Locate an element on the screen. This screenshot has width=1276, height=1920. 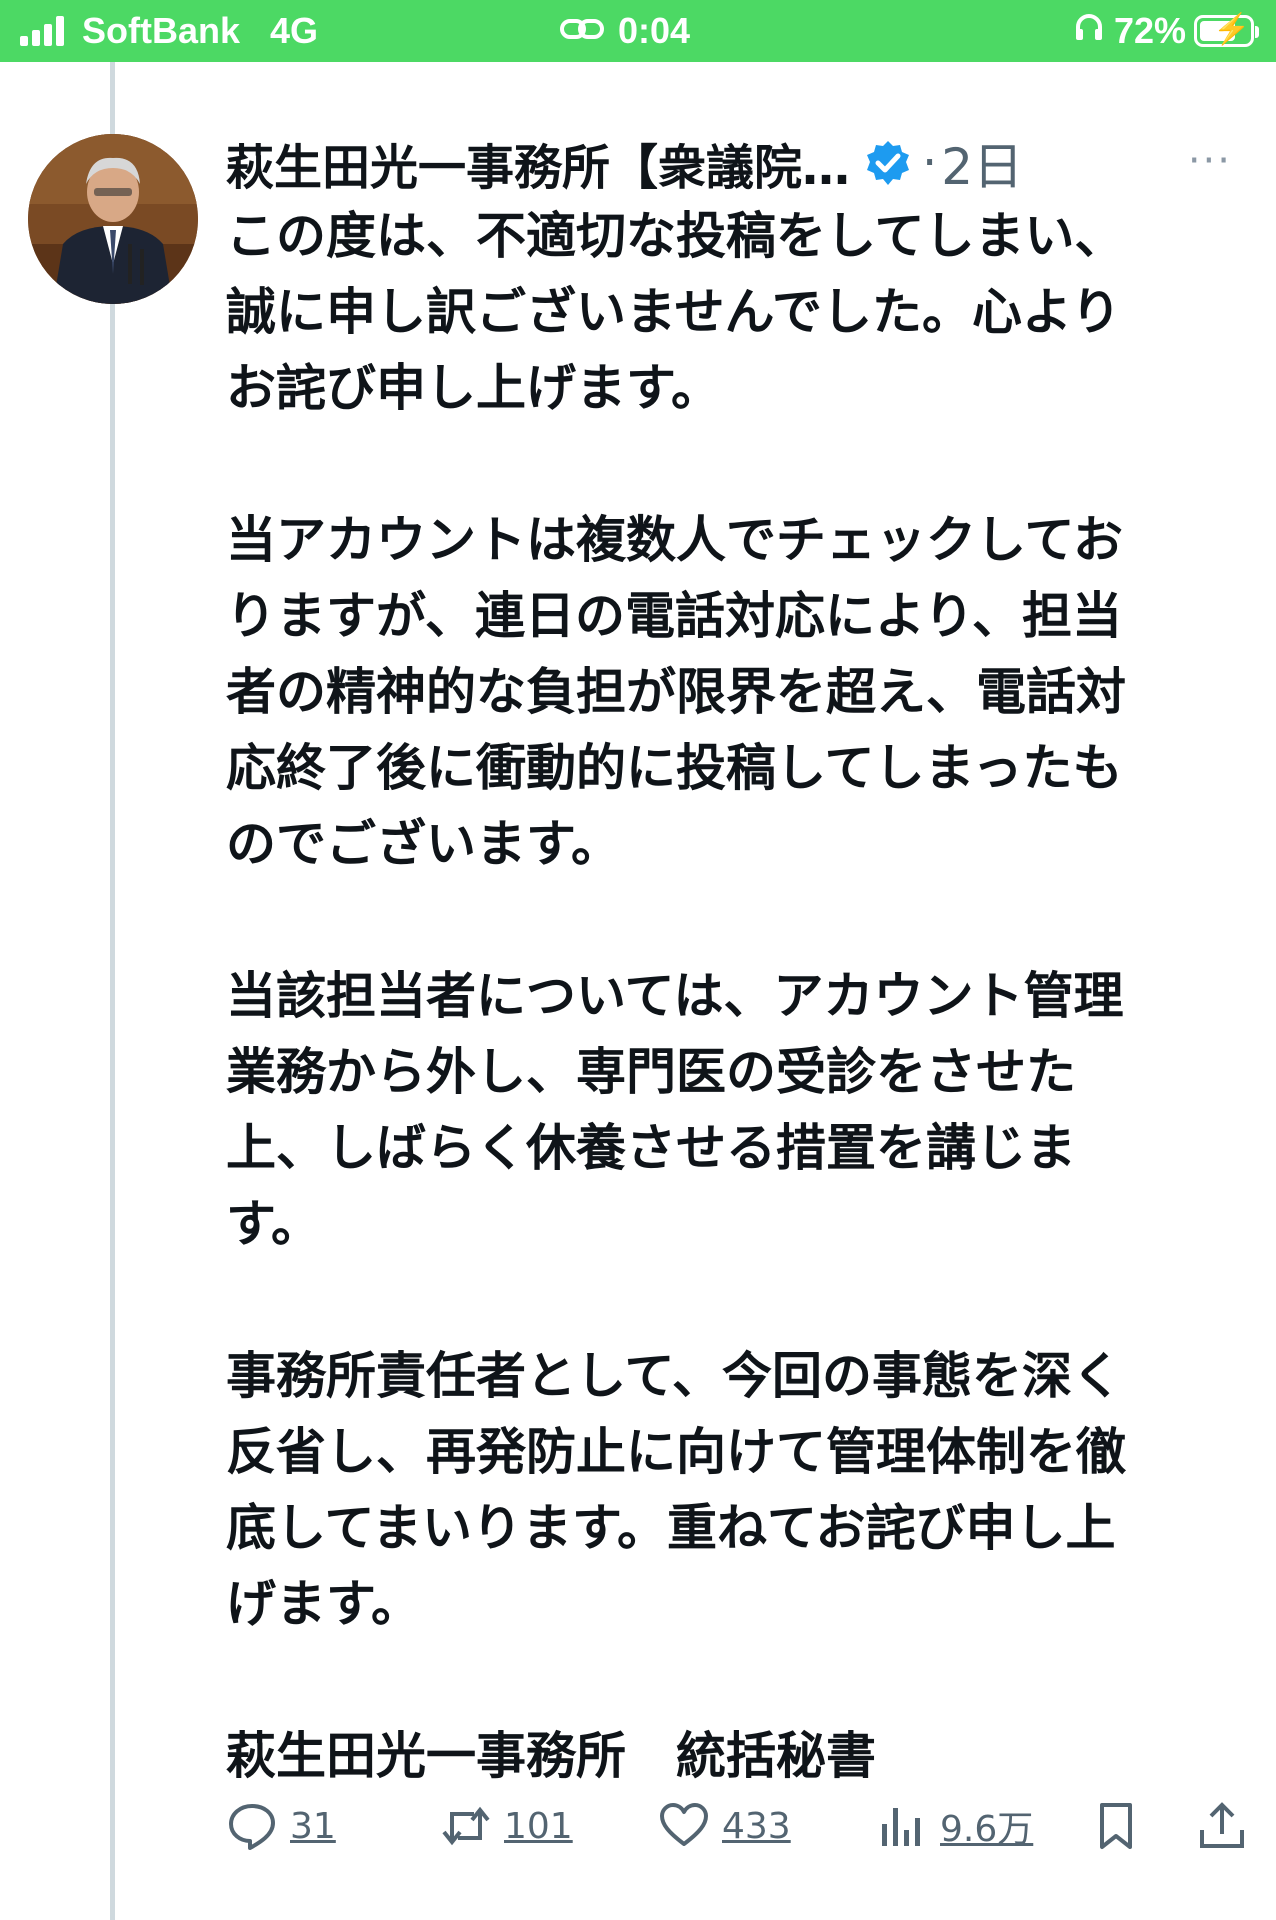
status-left: SoftBank 4G is located at coordinates (169, 31).